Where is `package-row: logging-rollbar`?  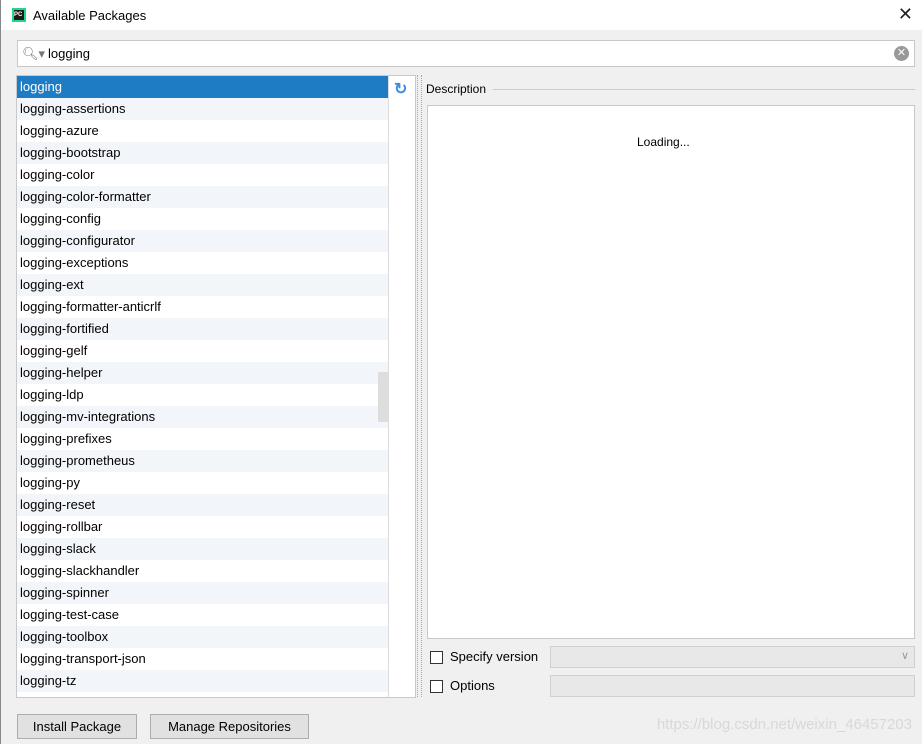
package-row: logging-rollbar is located at coordinates (202, 527).